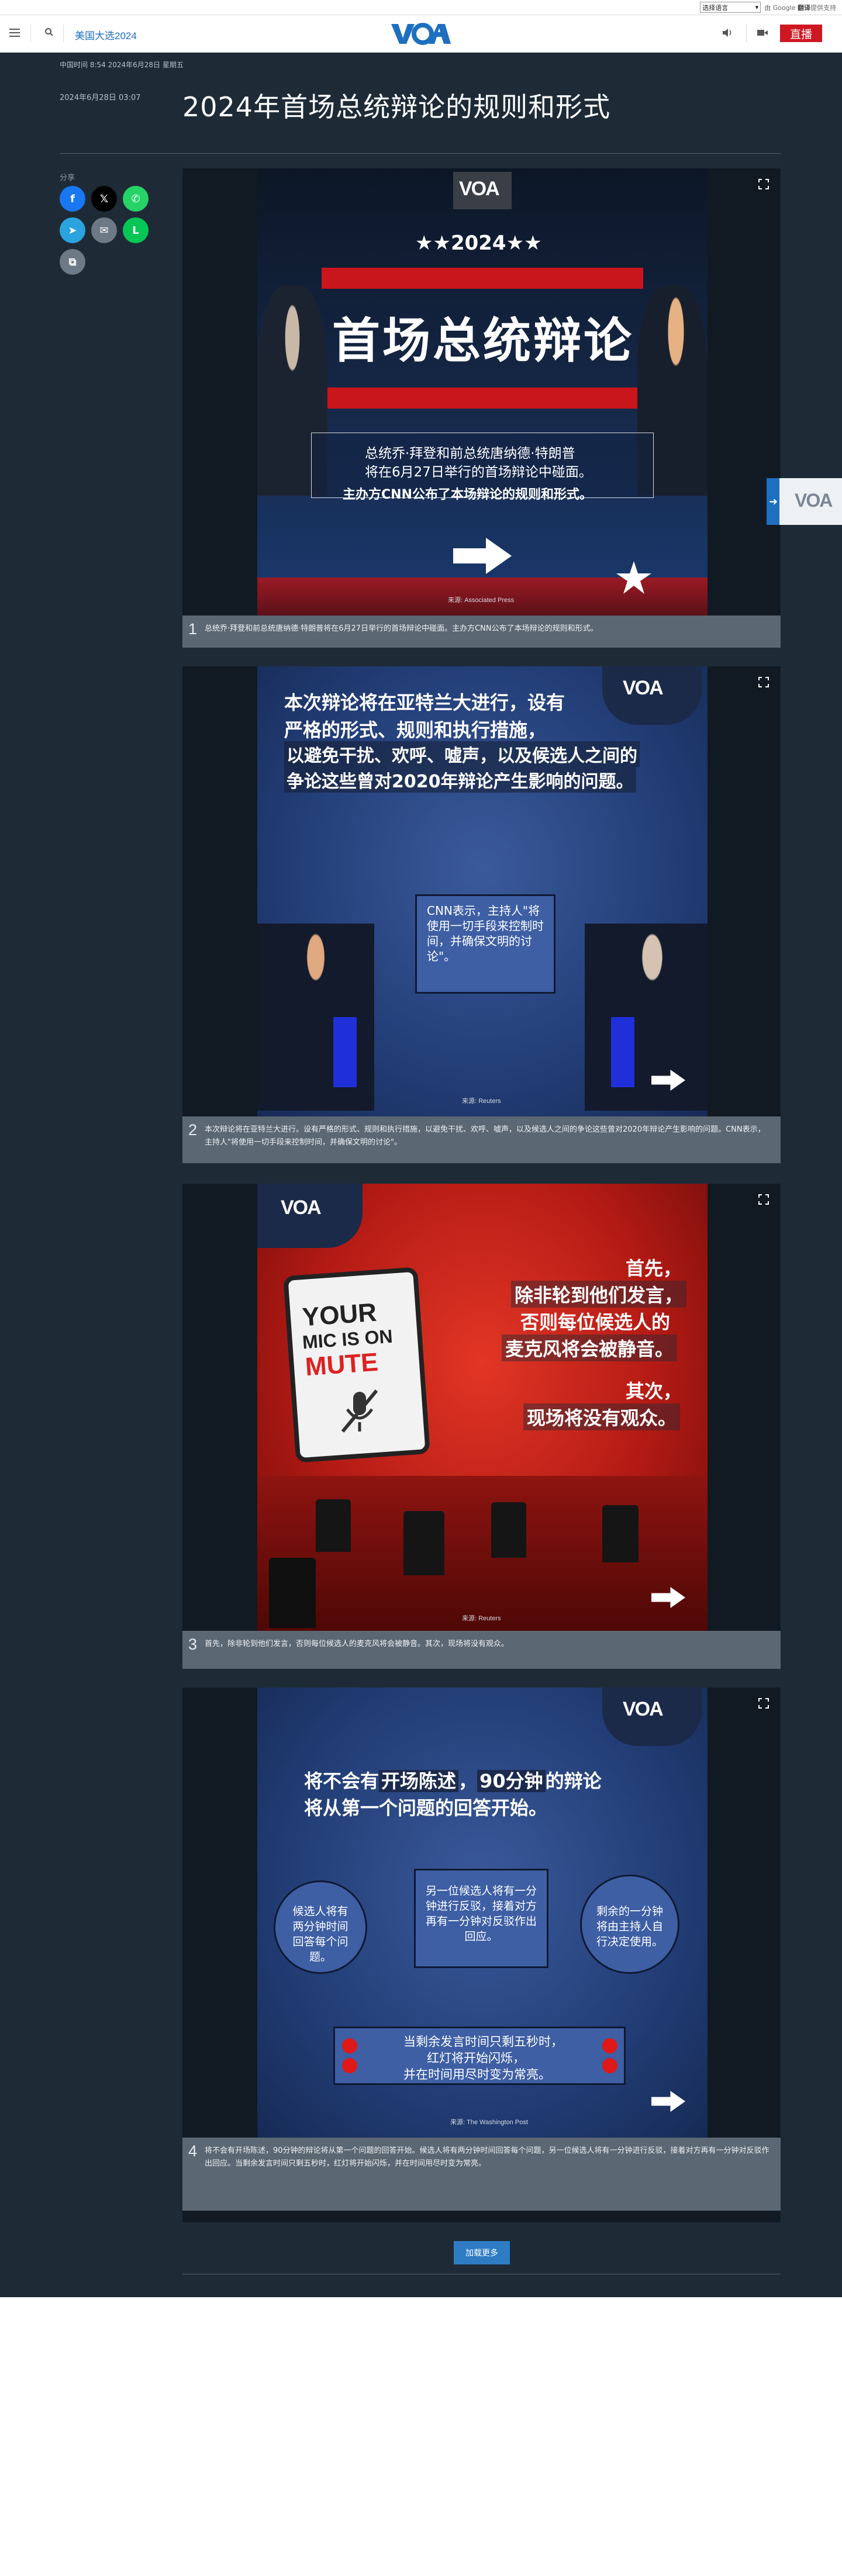  What do you see at coordinates (476, 2058) in the screenshot?
I see `bottom-line-2: 红灯将开始闪烁，` at bounding box center [476, 2058].